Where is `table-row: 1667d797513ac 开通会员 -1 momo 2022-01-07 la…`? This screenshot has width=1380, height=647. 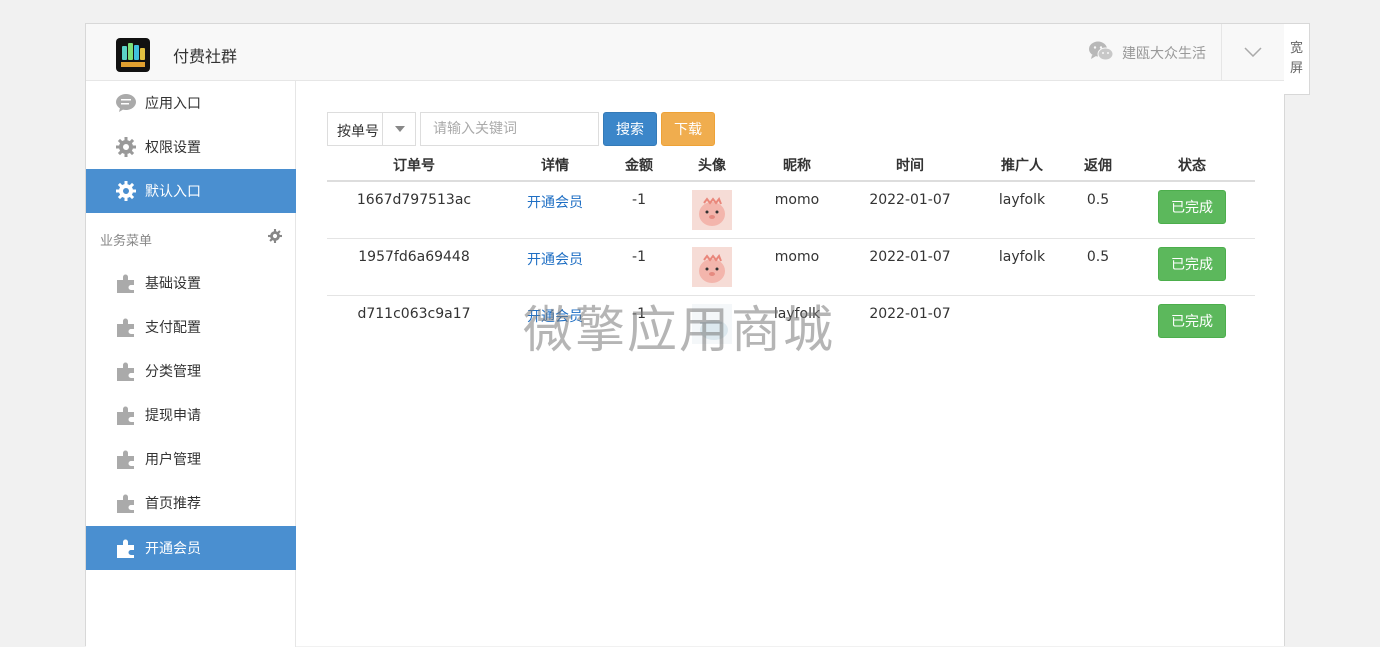 table-row: 1667d797513ac 开通会员 -1 momo 2022-01-07 la… is located at coordinates (791, 210).